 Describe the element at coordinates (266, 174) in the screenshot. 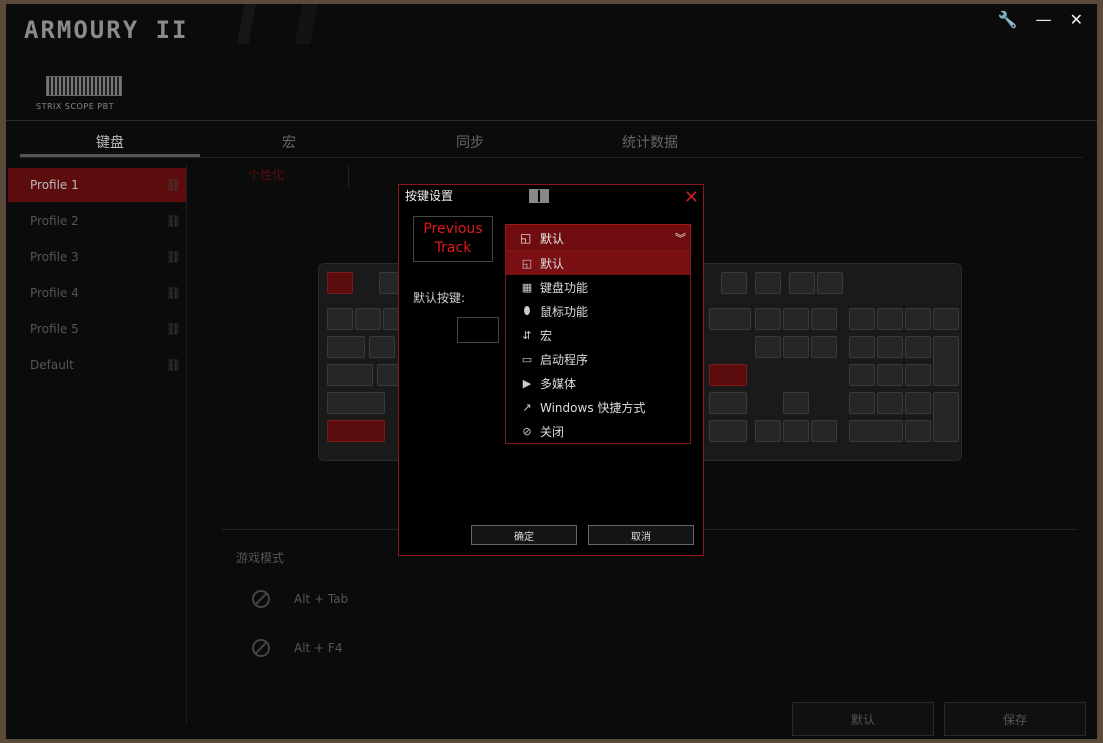

I see `tab-personalize: 个性化` at that location.